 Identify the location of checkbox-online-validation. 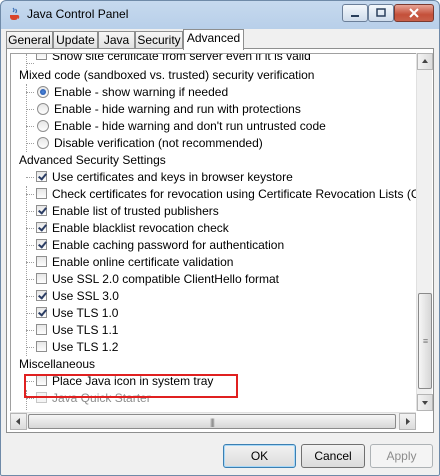
(41, 261).